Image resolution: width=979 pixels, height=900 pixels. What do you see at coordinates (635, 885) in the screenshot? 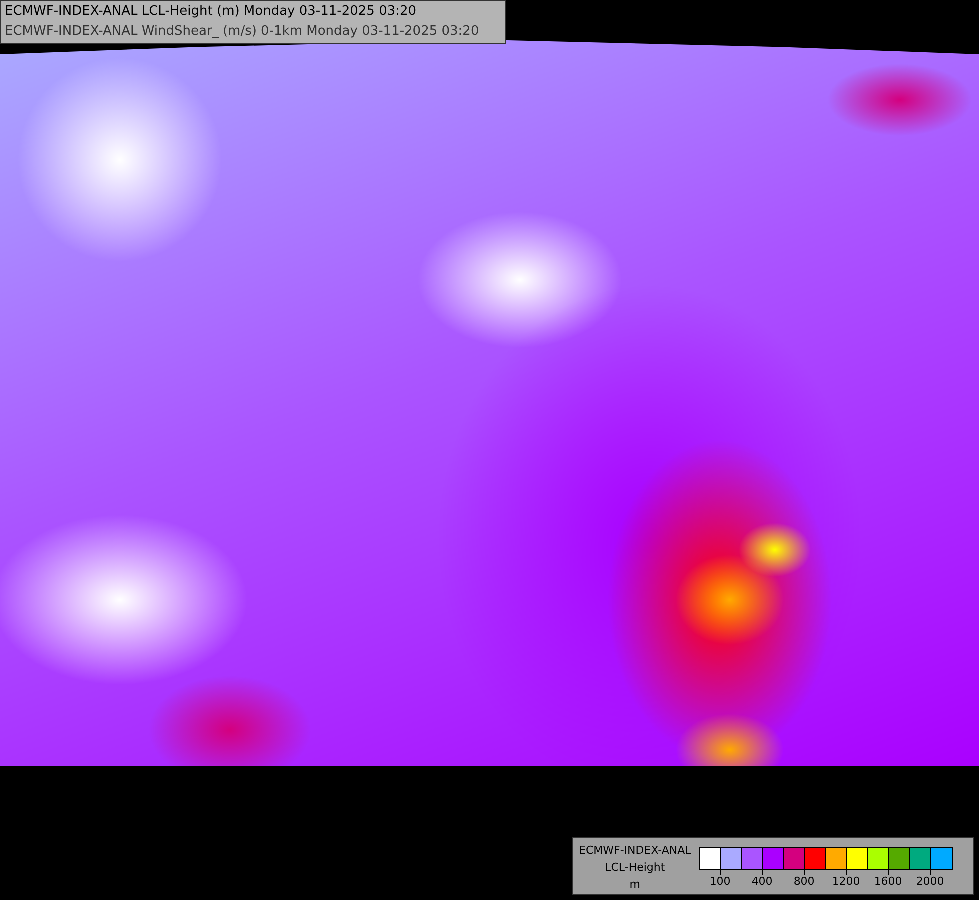
I see `legend-title: m` at bounding box center [635, 885].